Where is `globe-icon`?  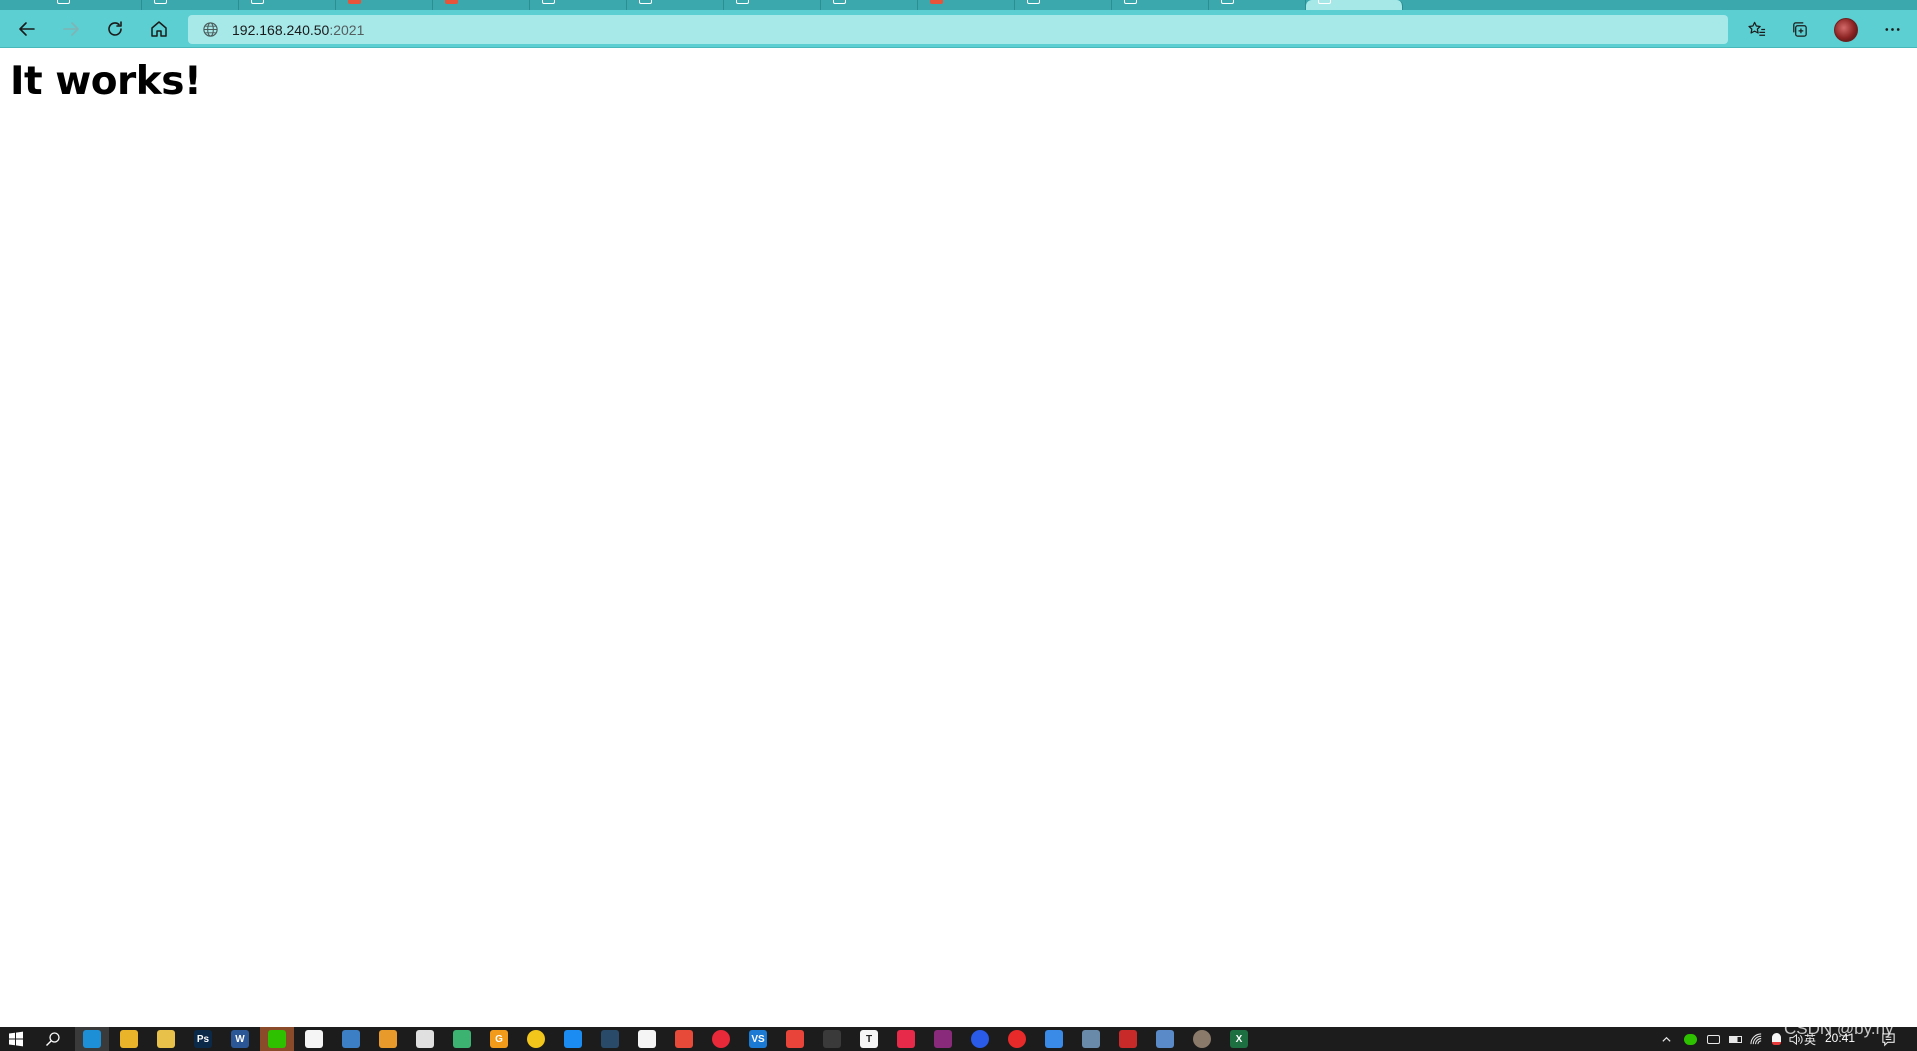
globe-icon is located at coordinates (210, 29).